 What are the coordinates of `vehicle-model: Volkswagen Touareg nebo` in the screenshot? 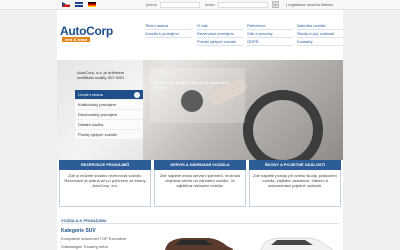 It's located at (84, 246).